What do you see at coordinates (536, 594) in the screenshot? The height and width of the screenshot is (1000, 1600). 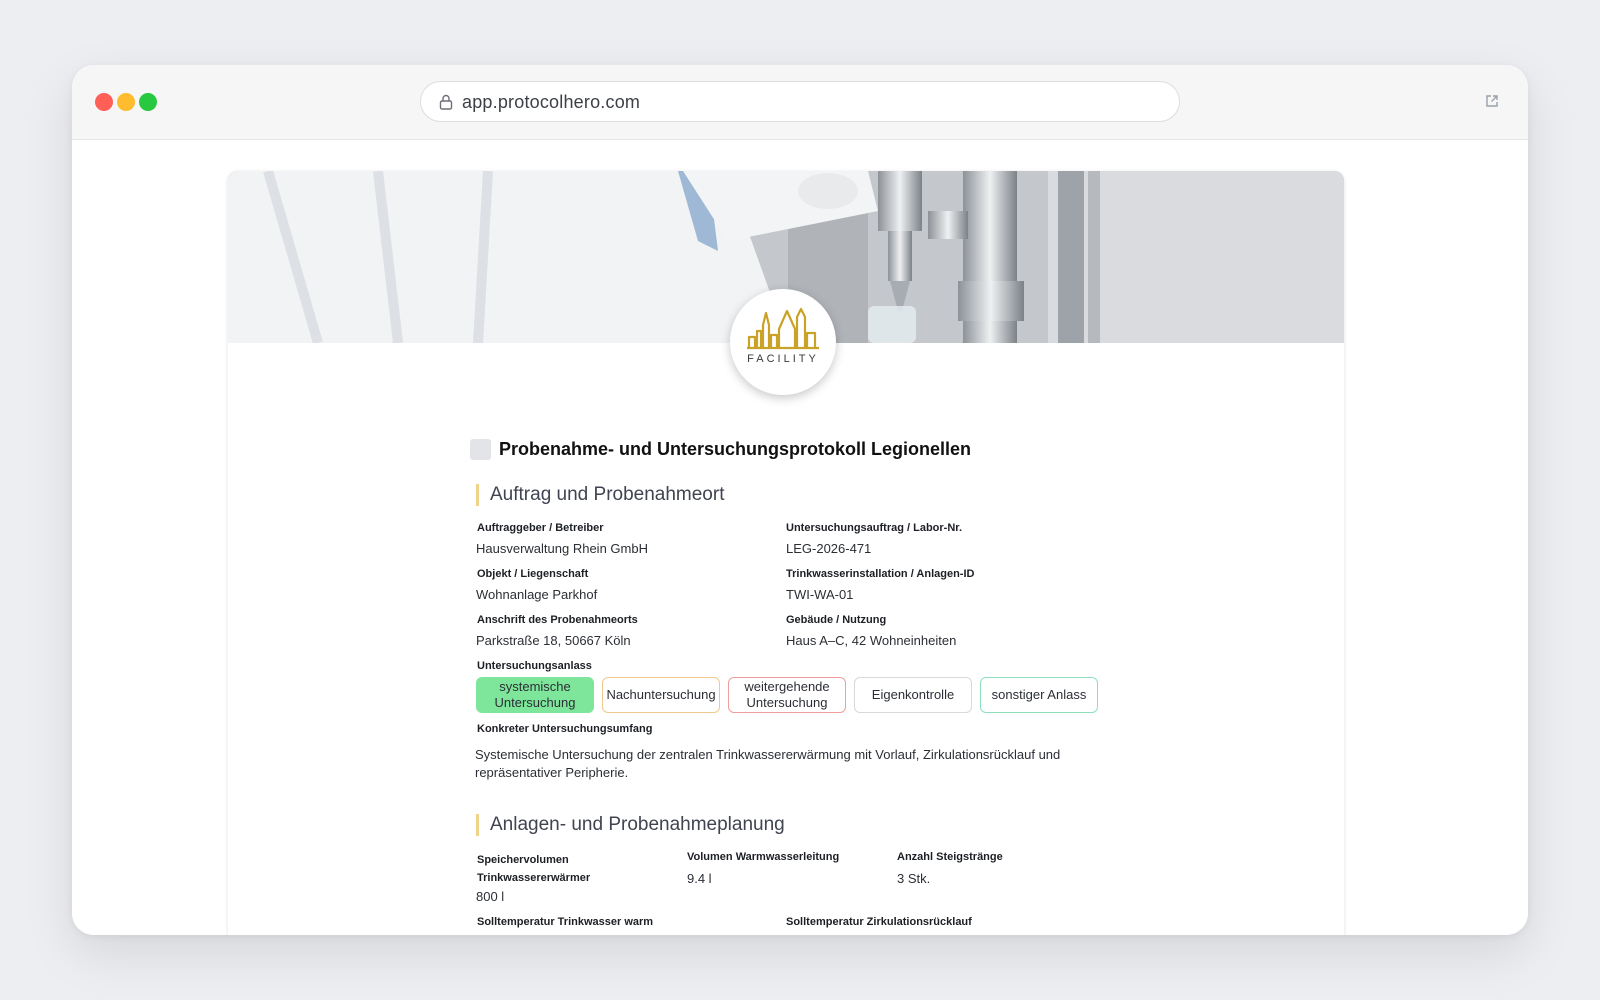 I see `object-value: Wohnanlage Parkhof` at bounding box center [536, 594].